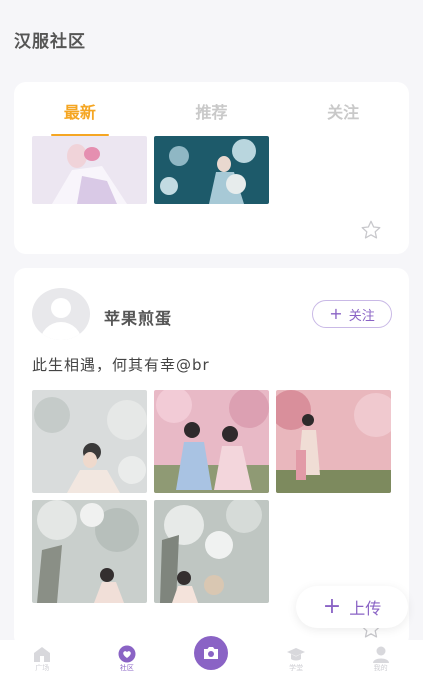 The image size is (423, 683). I want to click on user-icon, so click(380, 654).